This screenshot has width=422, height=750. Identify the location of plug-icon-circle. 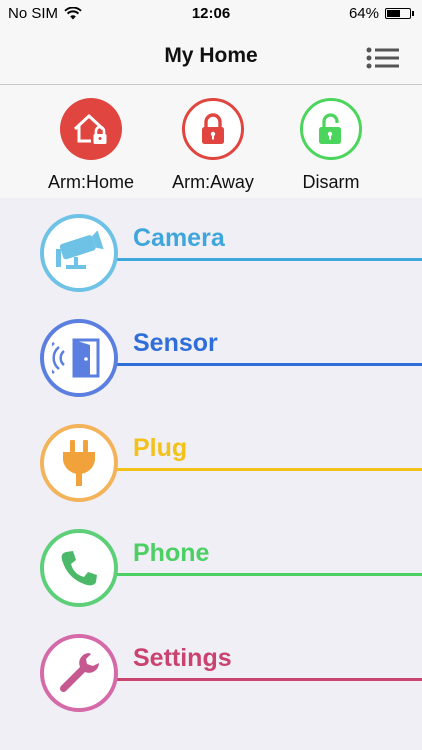
(79, 463).